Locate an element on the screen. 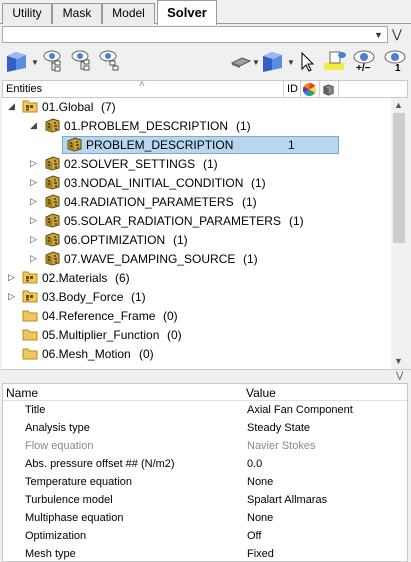  tree-row: ▷ 05.SOLAR_RADIATION_PARAMETERS (1) is located at coordinates (196, 221).